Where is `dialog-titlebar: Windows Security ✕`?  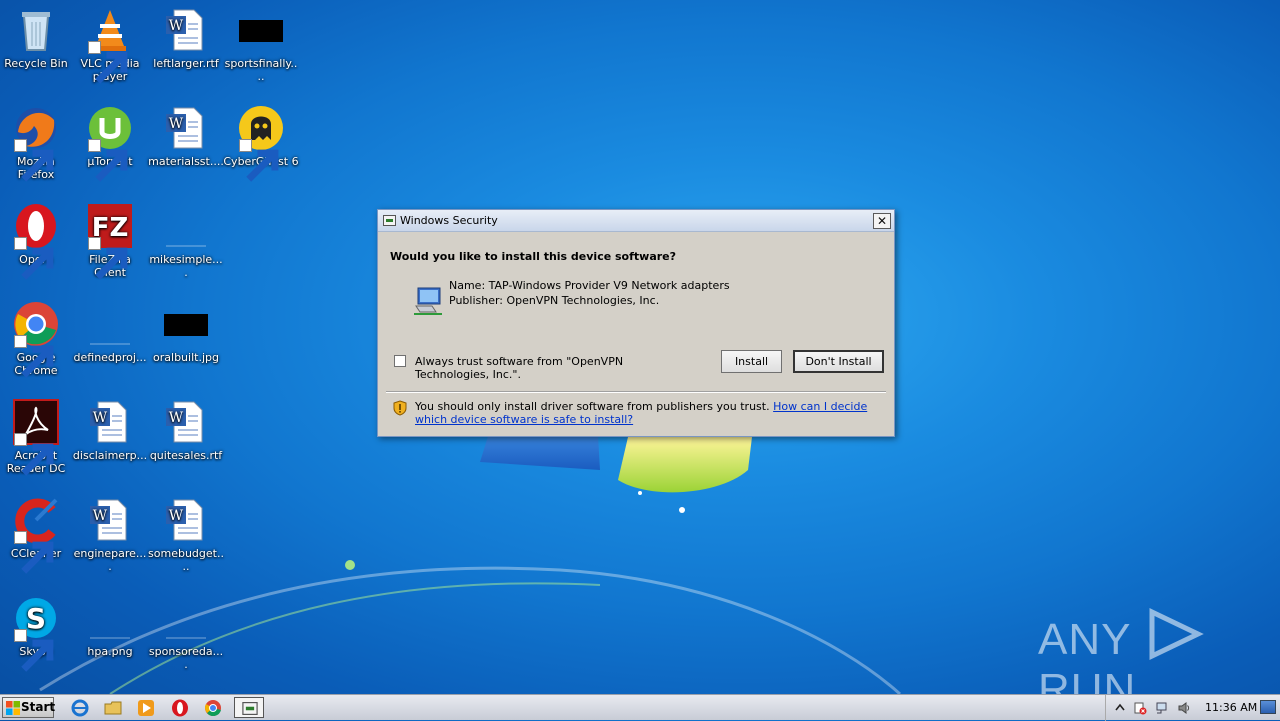 dialog-titlebar: Windows Security ✕ is located at coordinates (636, 221).